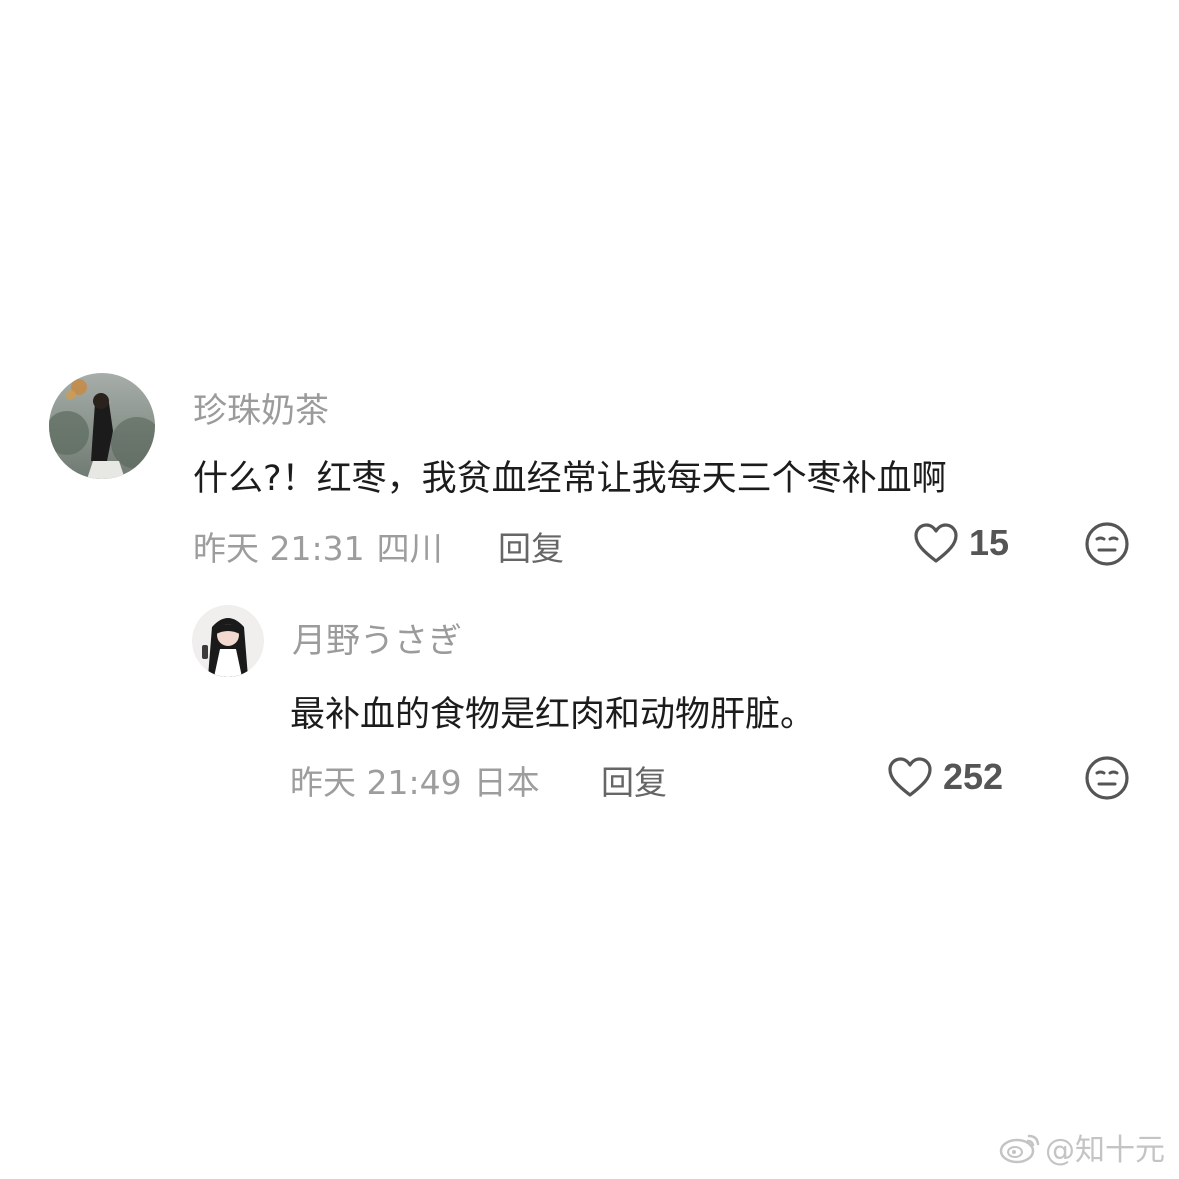 The image size is (1179, 1179). Describe the element at coordinates (376, 782) in the screenshot. I see `comment-time: 昨天 21:49` at that location.